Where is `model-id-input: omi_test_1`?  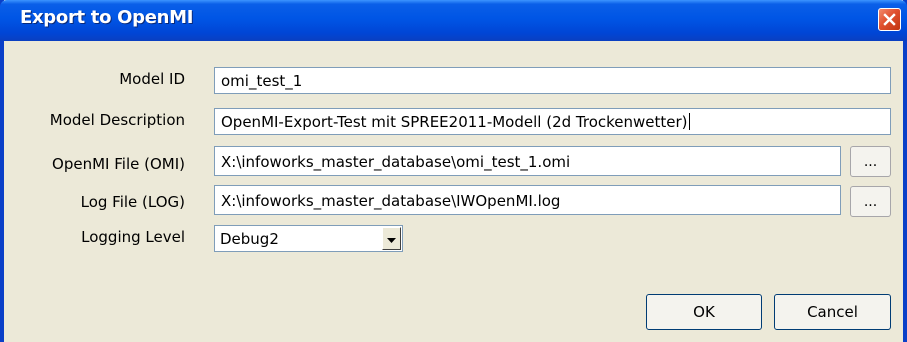 model-id-input: omi_test_1 is located at coordinates (552, 80).